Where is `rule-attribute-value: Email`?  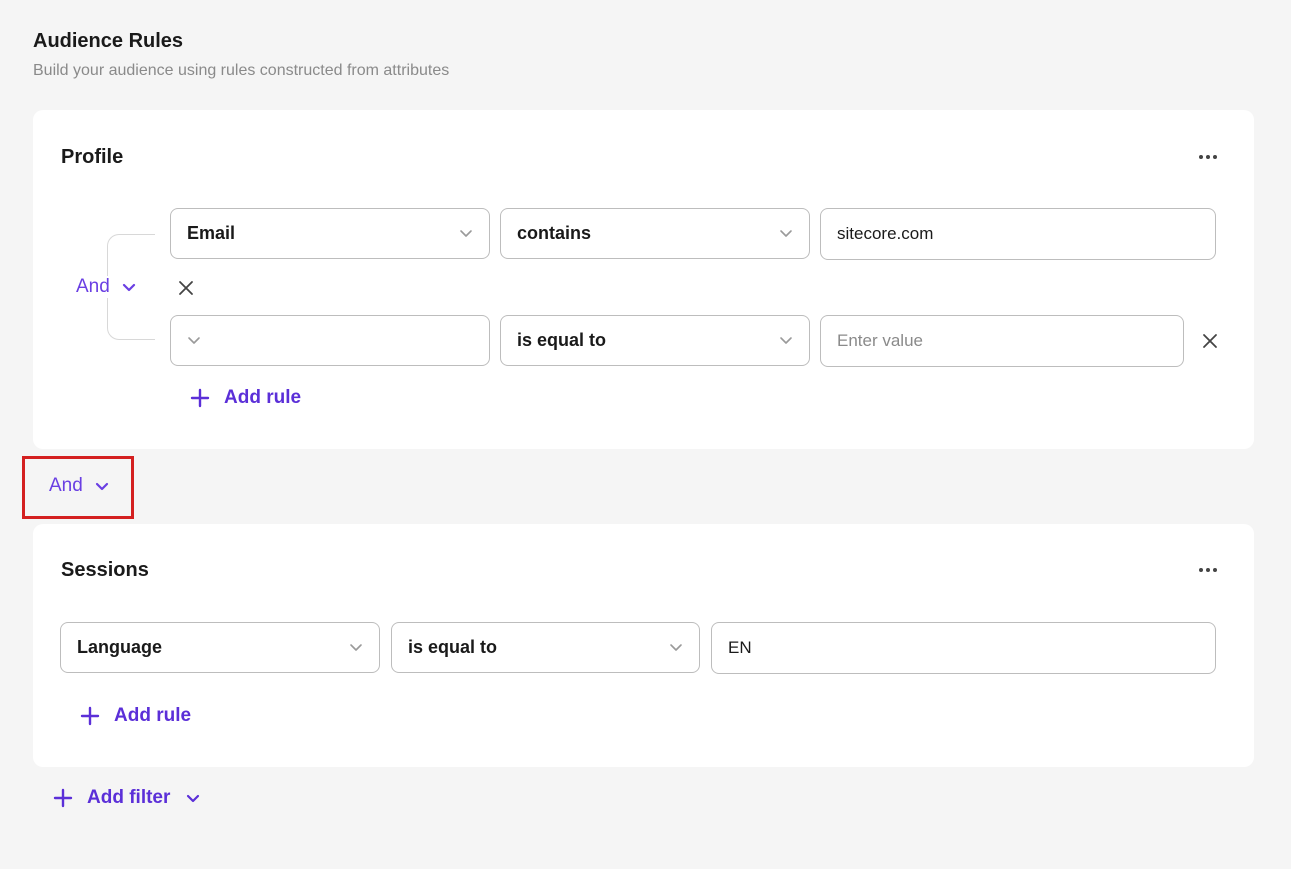
rule-attribute-value: Email is located at coordinates (211, 233).